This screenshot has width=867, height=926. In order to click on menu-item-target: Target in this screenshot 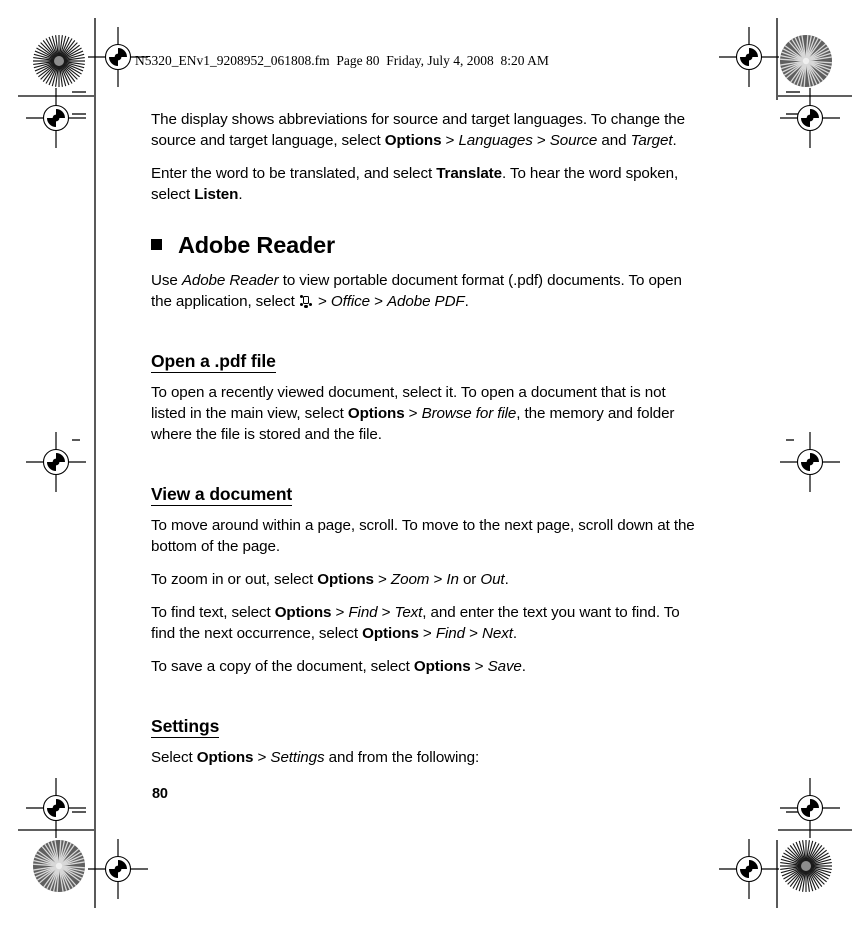, I will do `click(651, 140)`.